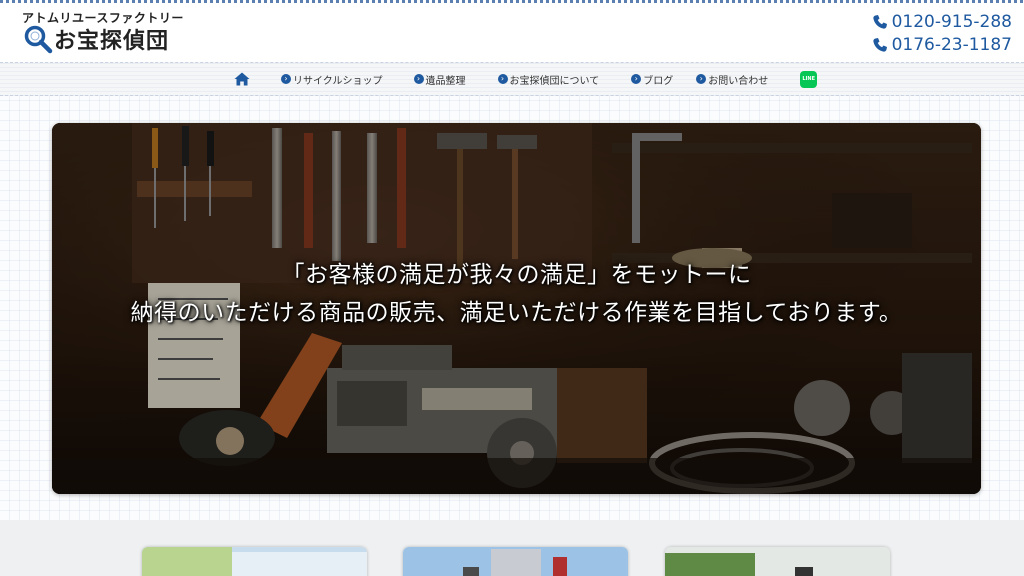  I want to click on nav-home, so click(243, 79).